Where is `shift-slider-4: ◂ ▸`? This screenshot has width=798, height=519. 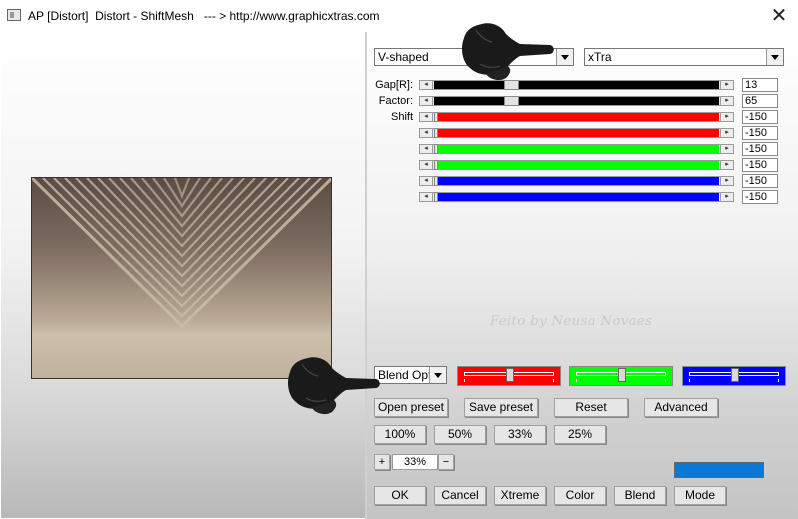 shift-slider-4: ◂ ▸ is located at coordinates (576, 165).